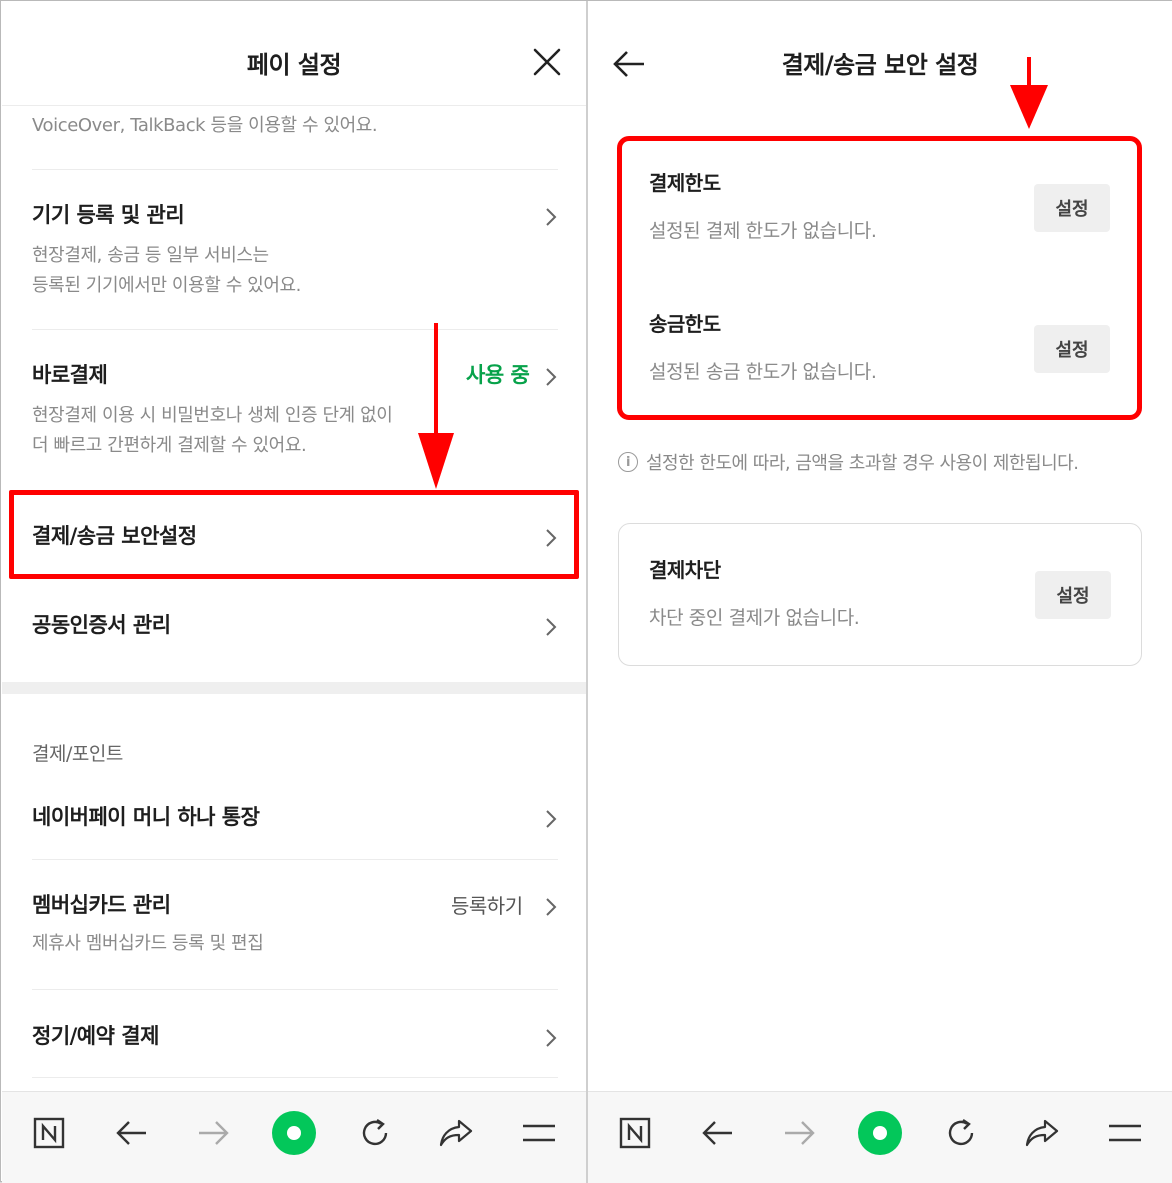 The image size is (1172, 1183). I want to click on payment-block-title: 결제차단, so click(685, 570).